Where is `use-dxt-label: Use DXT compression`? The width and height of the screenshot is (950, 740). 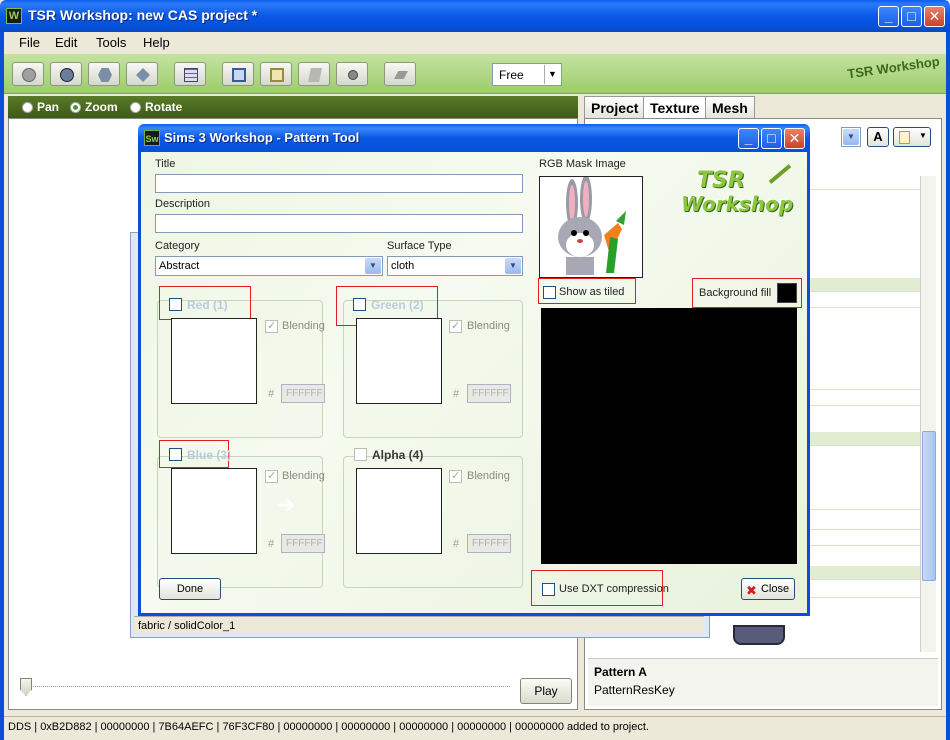
use-dxt-label: Use DXT compression is located at coordinates (614, 589).